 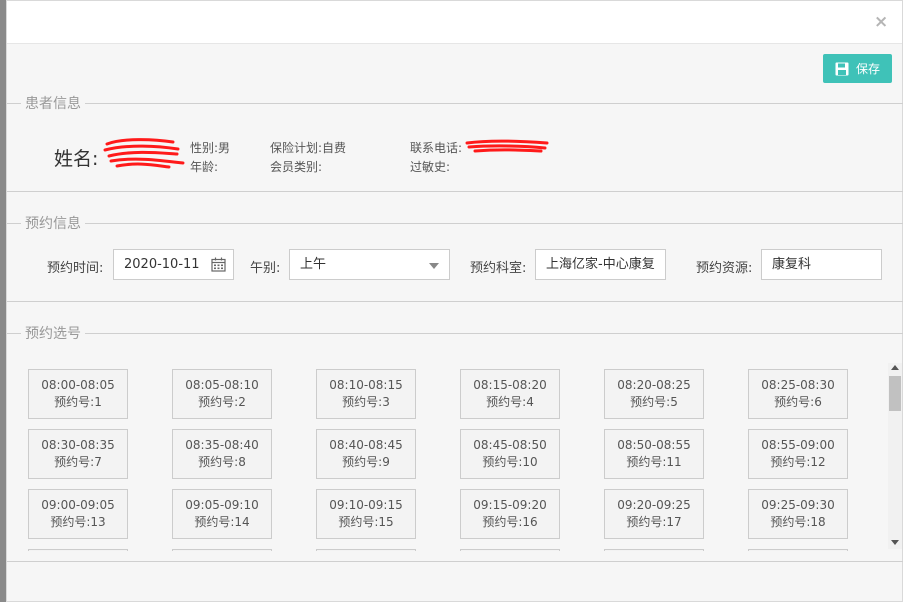 What do you see at coordinates (144, 153) in the screenshot?
I see `redacted-name-mark` at bounding box center [144, 153].